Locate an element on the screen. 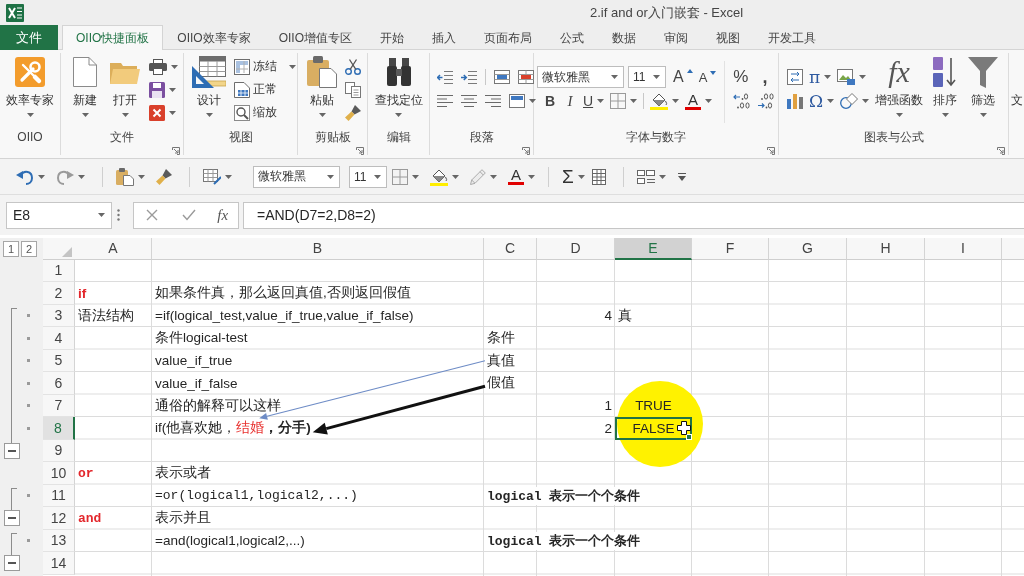 The width and height of the screenshot is (1024, 576). ribbon-button: 排序 is located at coordinates (945, 90).